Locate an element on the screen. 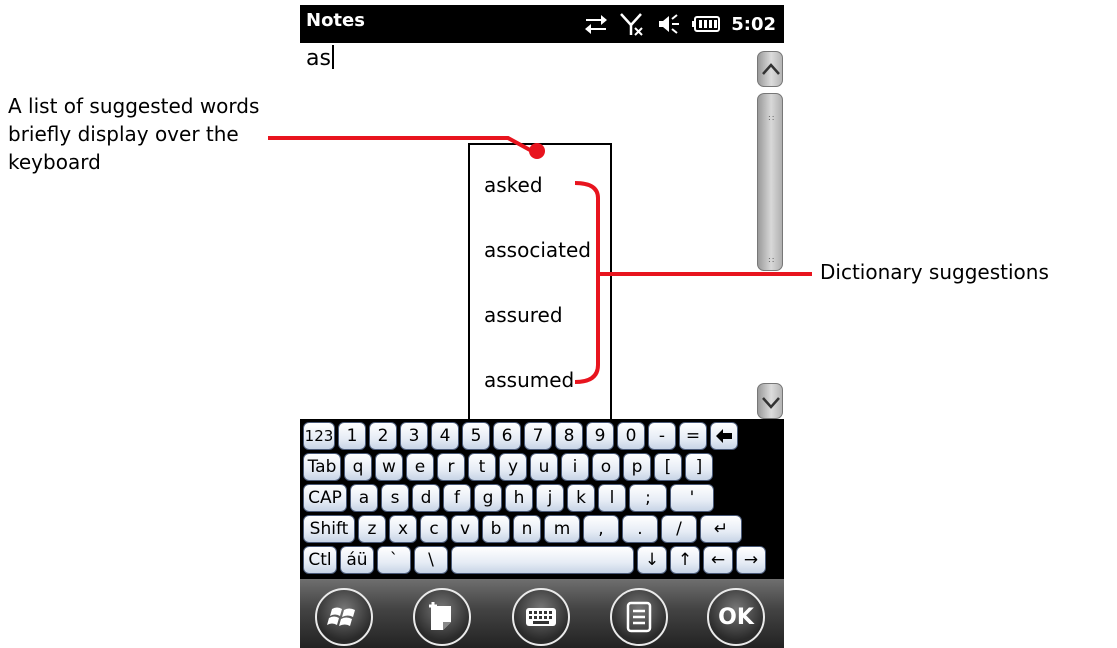  start-button is located at coordinates (344, 617).